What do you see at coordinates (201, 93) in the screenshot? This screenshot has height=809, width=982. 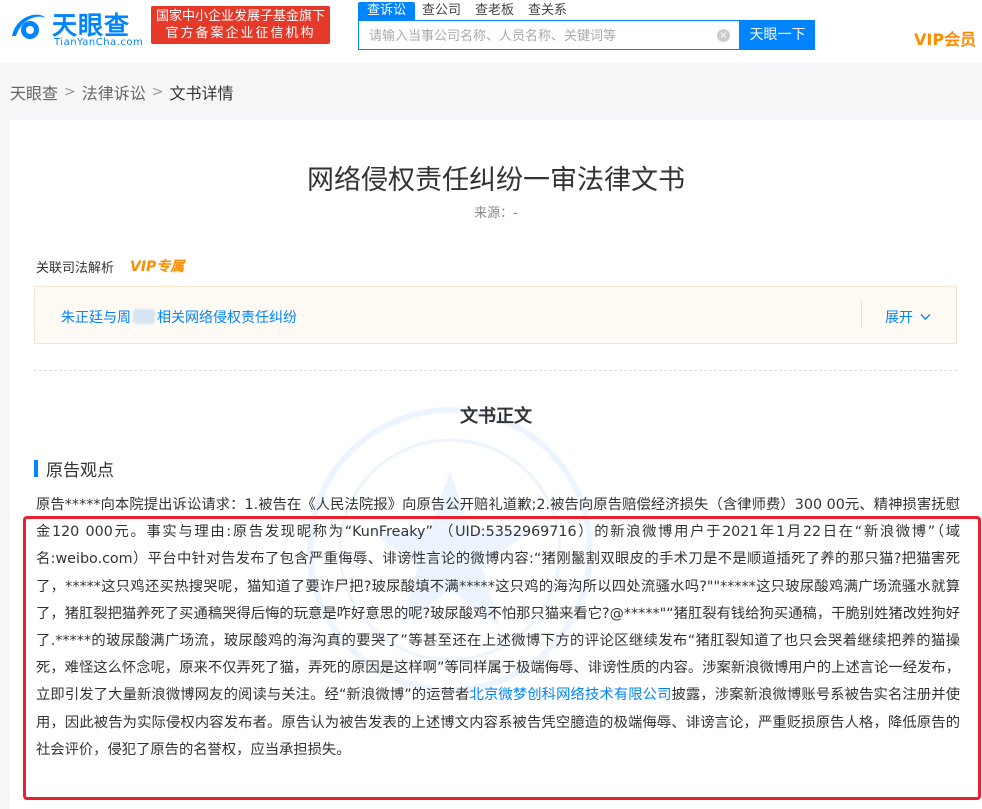 I see `breadcrumb-current: 文书详情` at bounding box center [201, 93].